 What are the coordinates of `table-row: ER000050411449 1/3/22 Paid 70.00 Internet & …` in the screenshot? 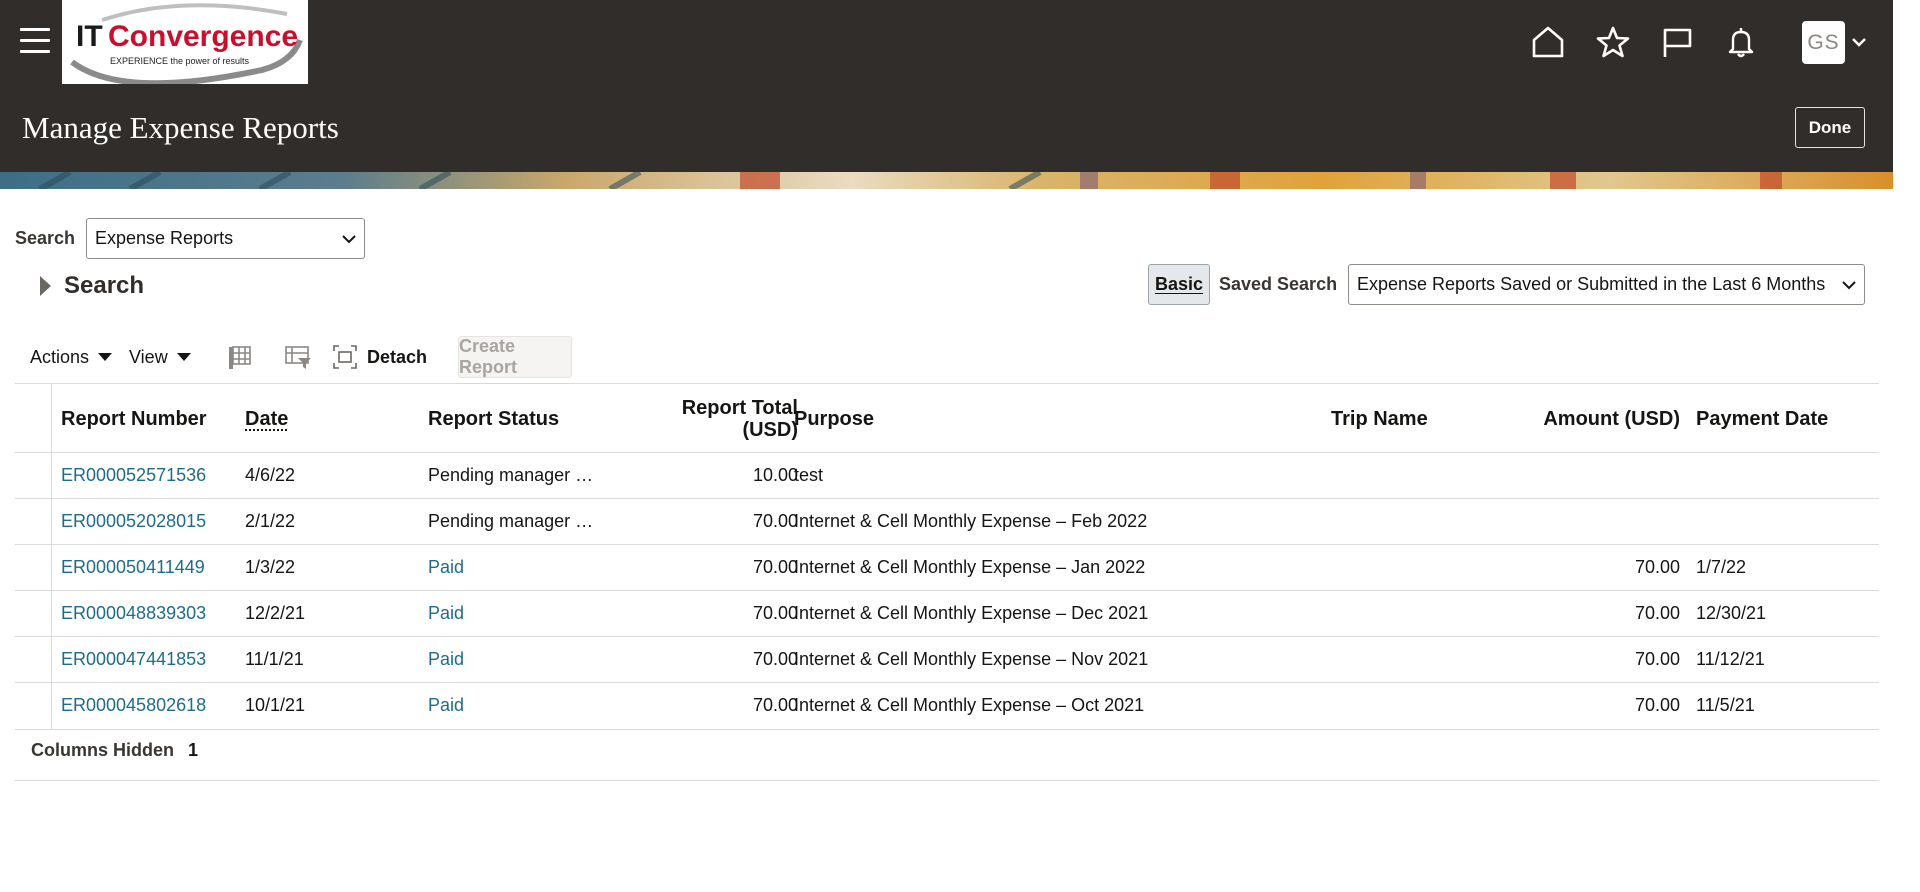 It's located at (947, 567).